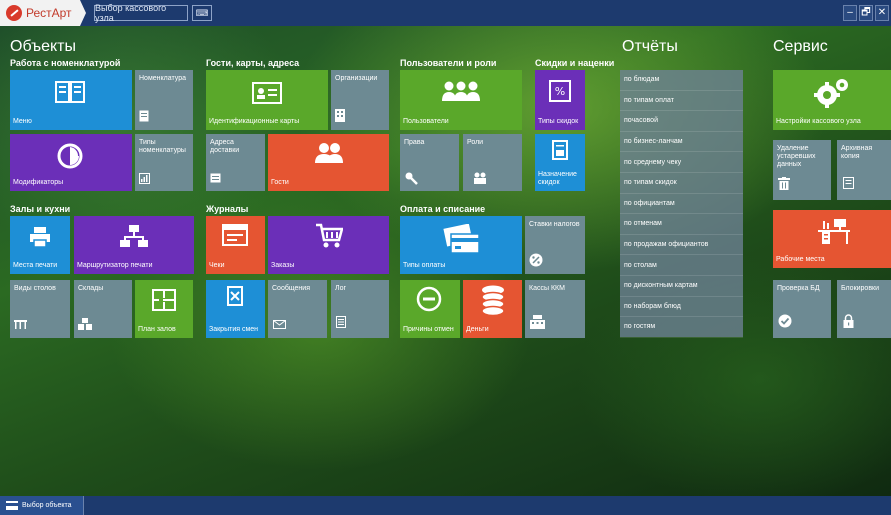 This screenshot has width=891, height=515. I want to click on tile-menu-label: Меню, so click(22, 121).